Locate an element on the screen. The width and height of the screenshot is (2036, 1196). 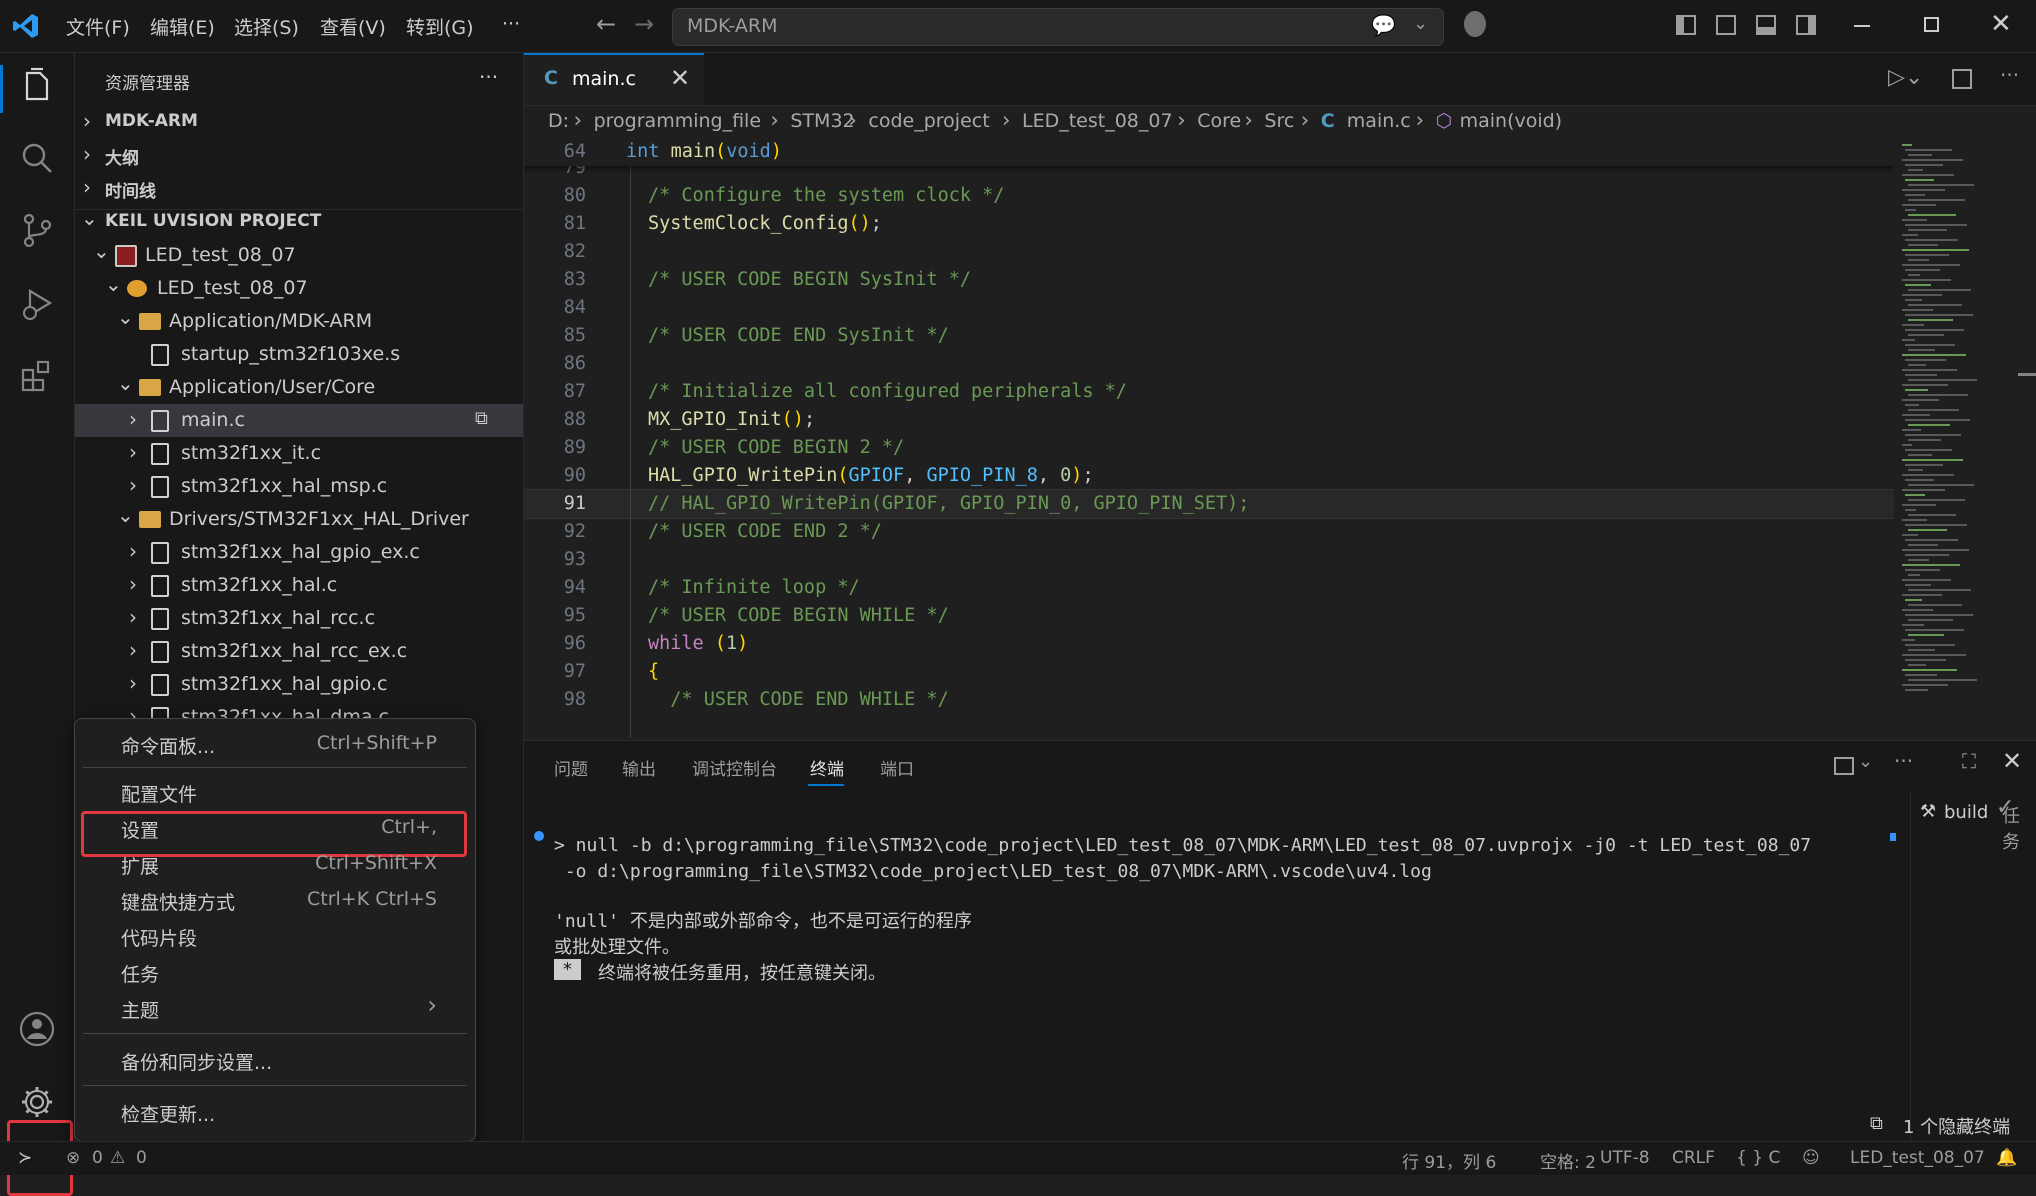
menu-selection: 选择(S) is located at coordinates (266, 26).